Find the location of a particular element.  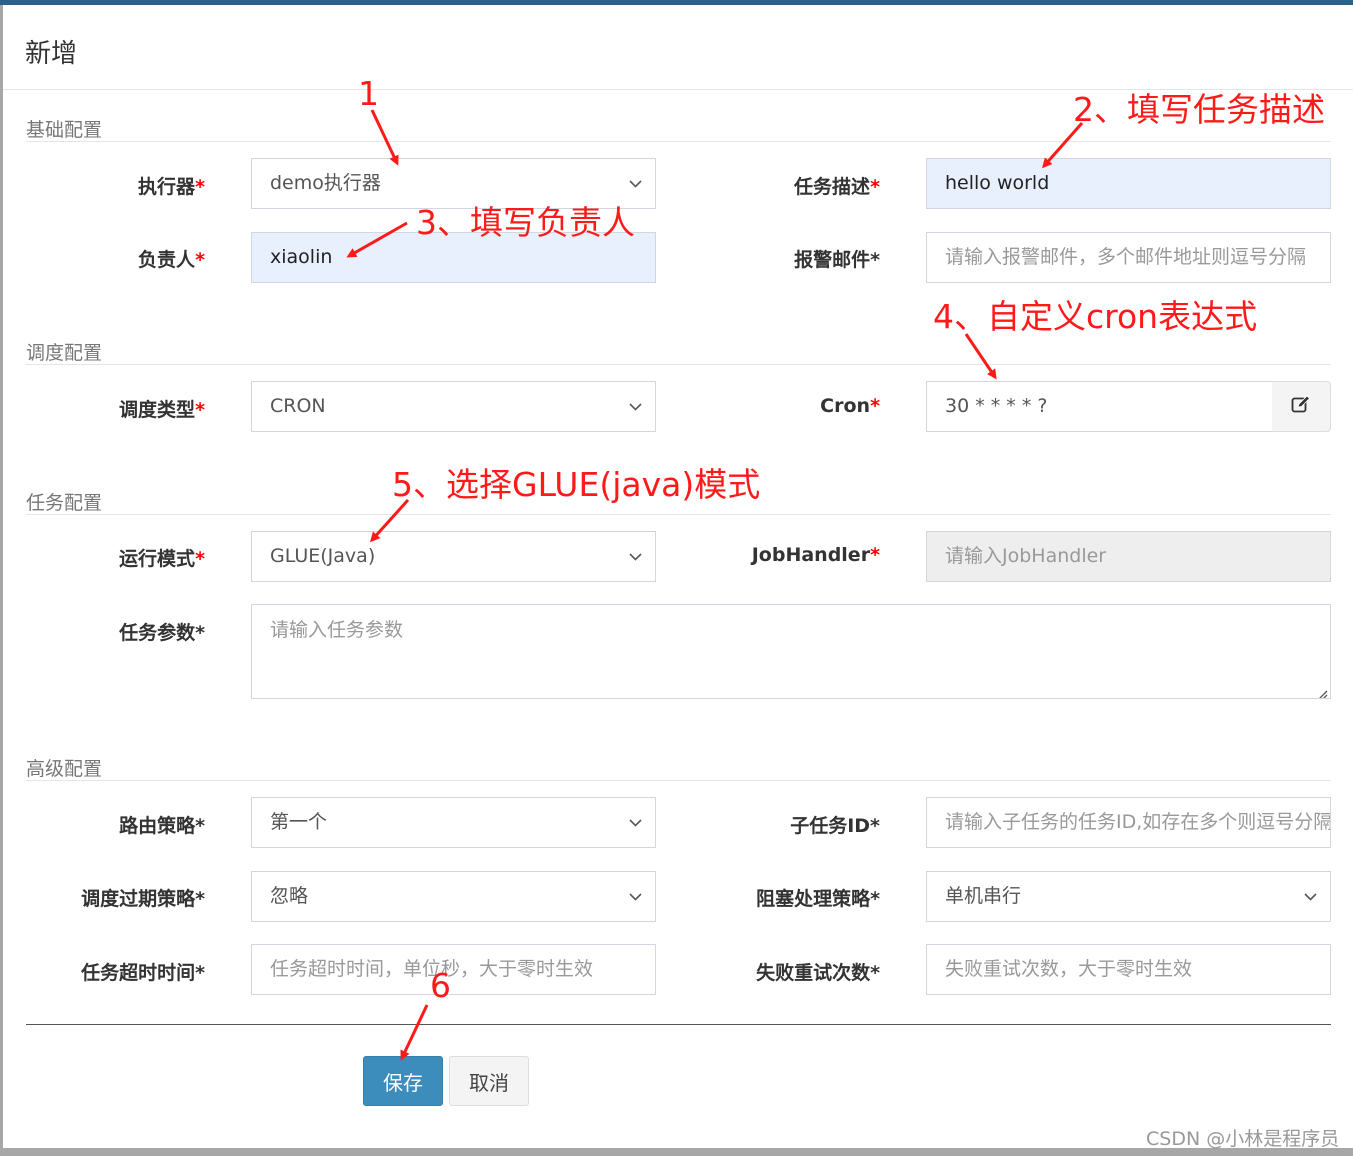

annotation-step-1: 1 is located at coordinates (368, 93).